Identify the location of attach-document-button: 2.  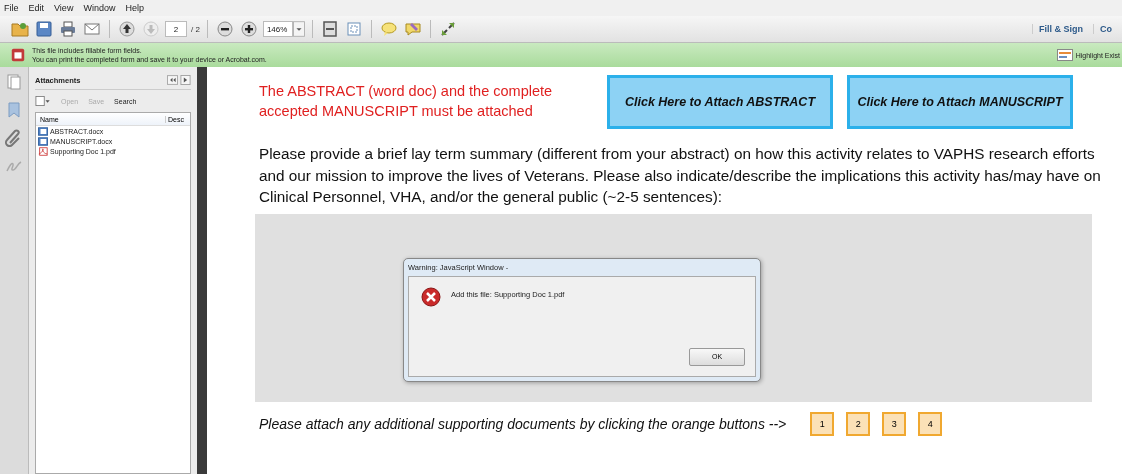
(858, 423).